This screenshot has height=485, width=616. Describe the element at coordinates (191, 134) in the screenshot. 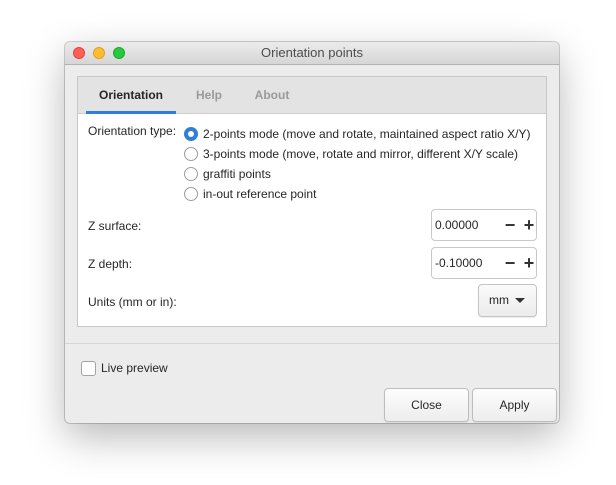

I see `radio-button-checked` at that location.